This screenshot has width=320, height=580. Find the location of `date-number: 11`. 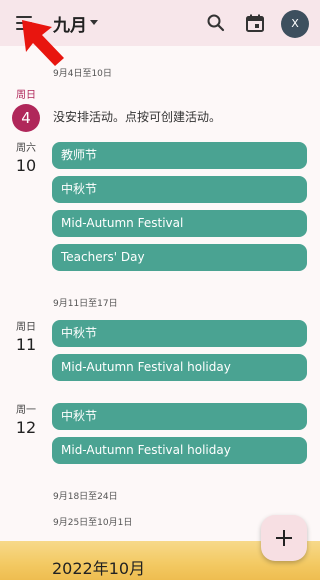

date-number: 11 is located at coordinates (26, 344).